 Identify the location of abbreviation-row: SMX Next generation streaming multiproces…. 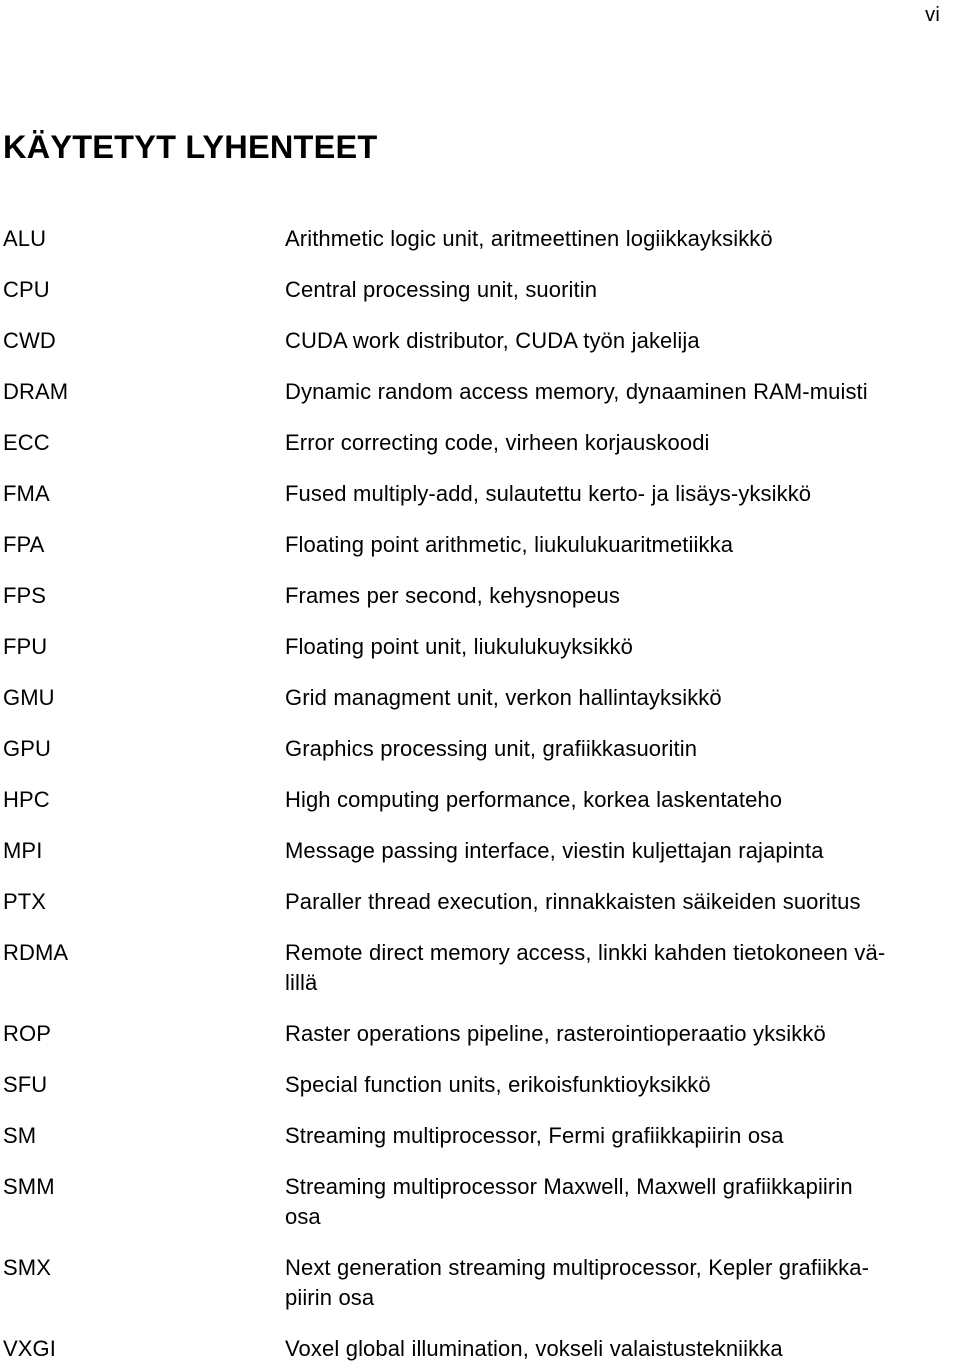
(480, 1283).